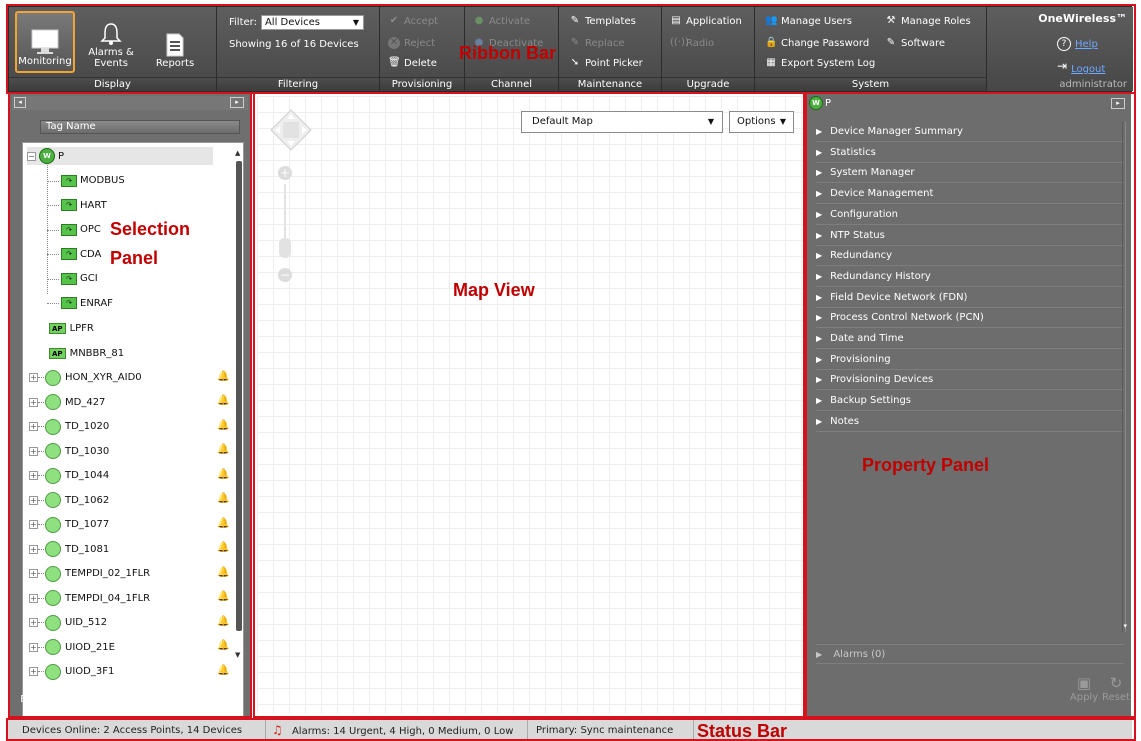  What do you see at coordinates (571, 49) in the screenshot?
I see `ribbon-frame` at bounding box center [571, 49].